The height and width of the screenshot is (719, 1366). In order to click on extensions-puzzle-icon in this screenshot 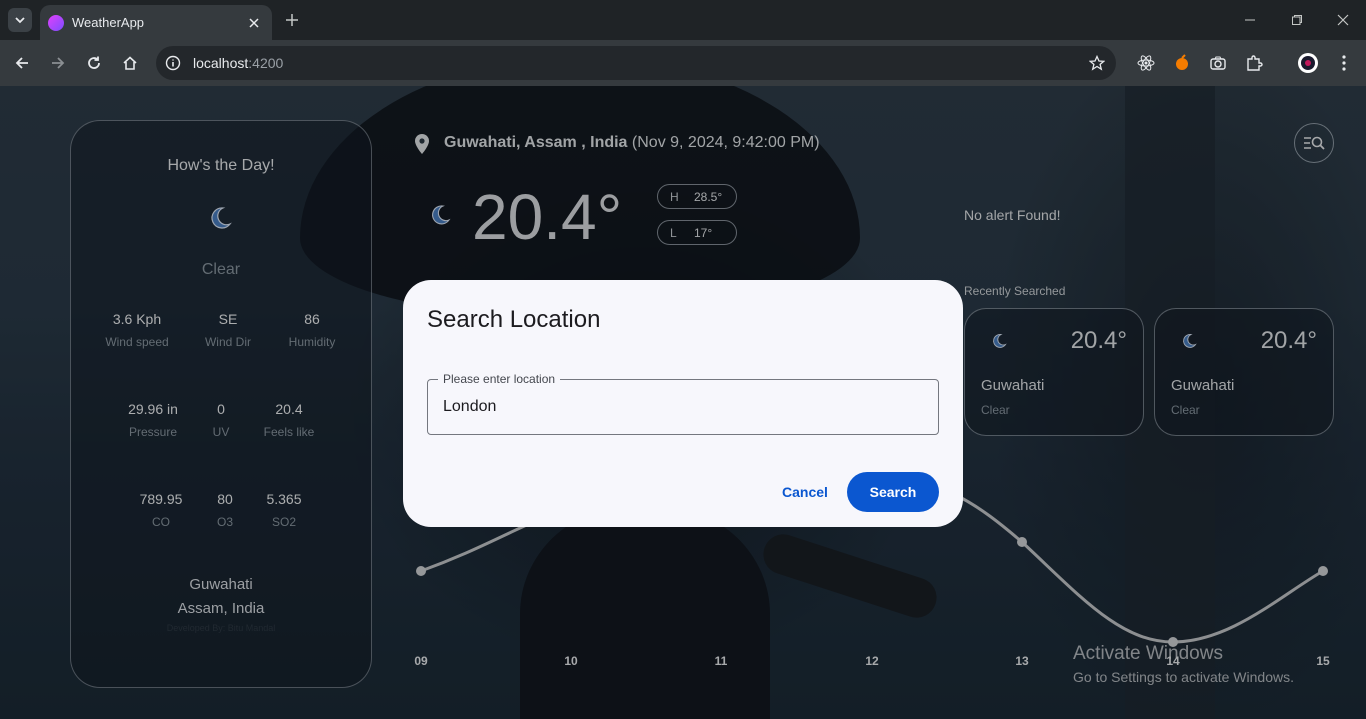, I will do `click(1254, 63)`.